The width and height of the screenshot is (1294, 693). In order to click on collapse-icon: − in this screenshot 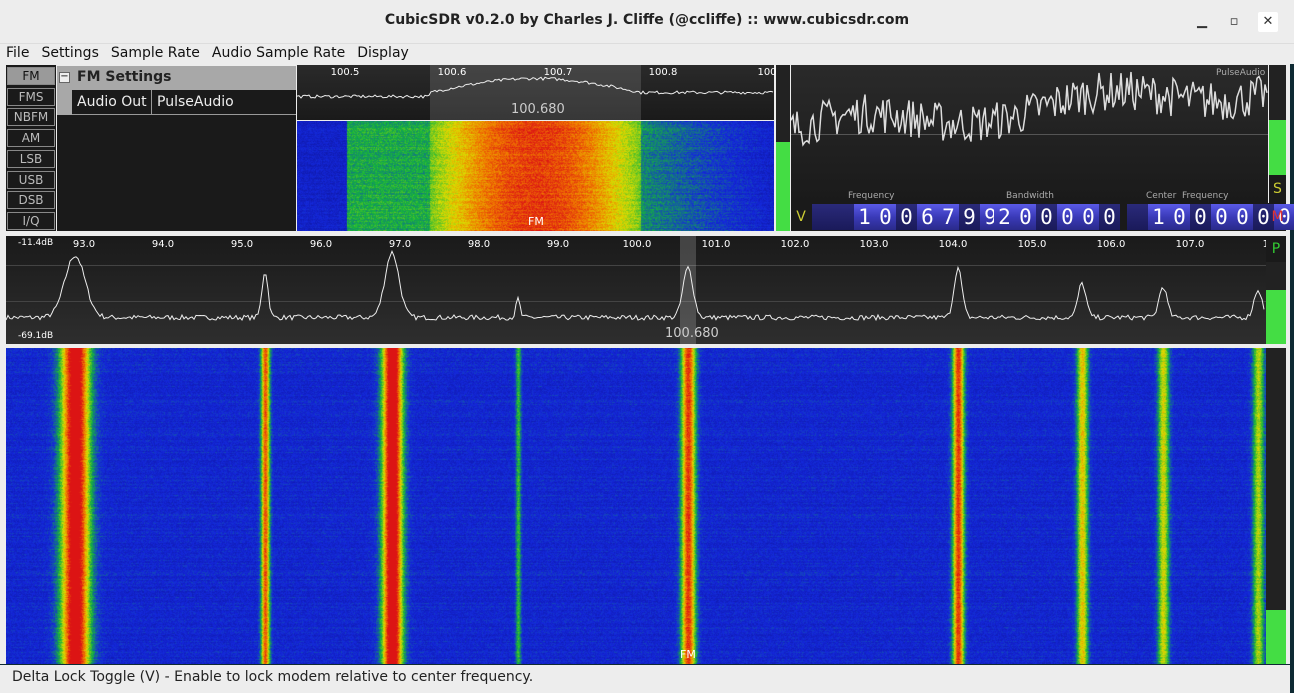, I will do `click(64, 77)`.